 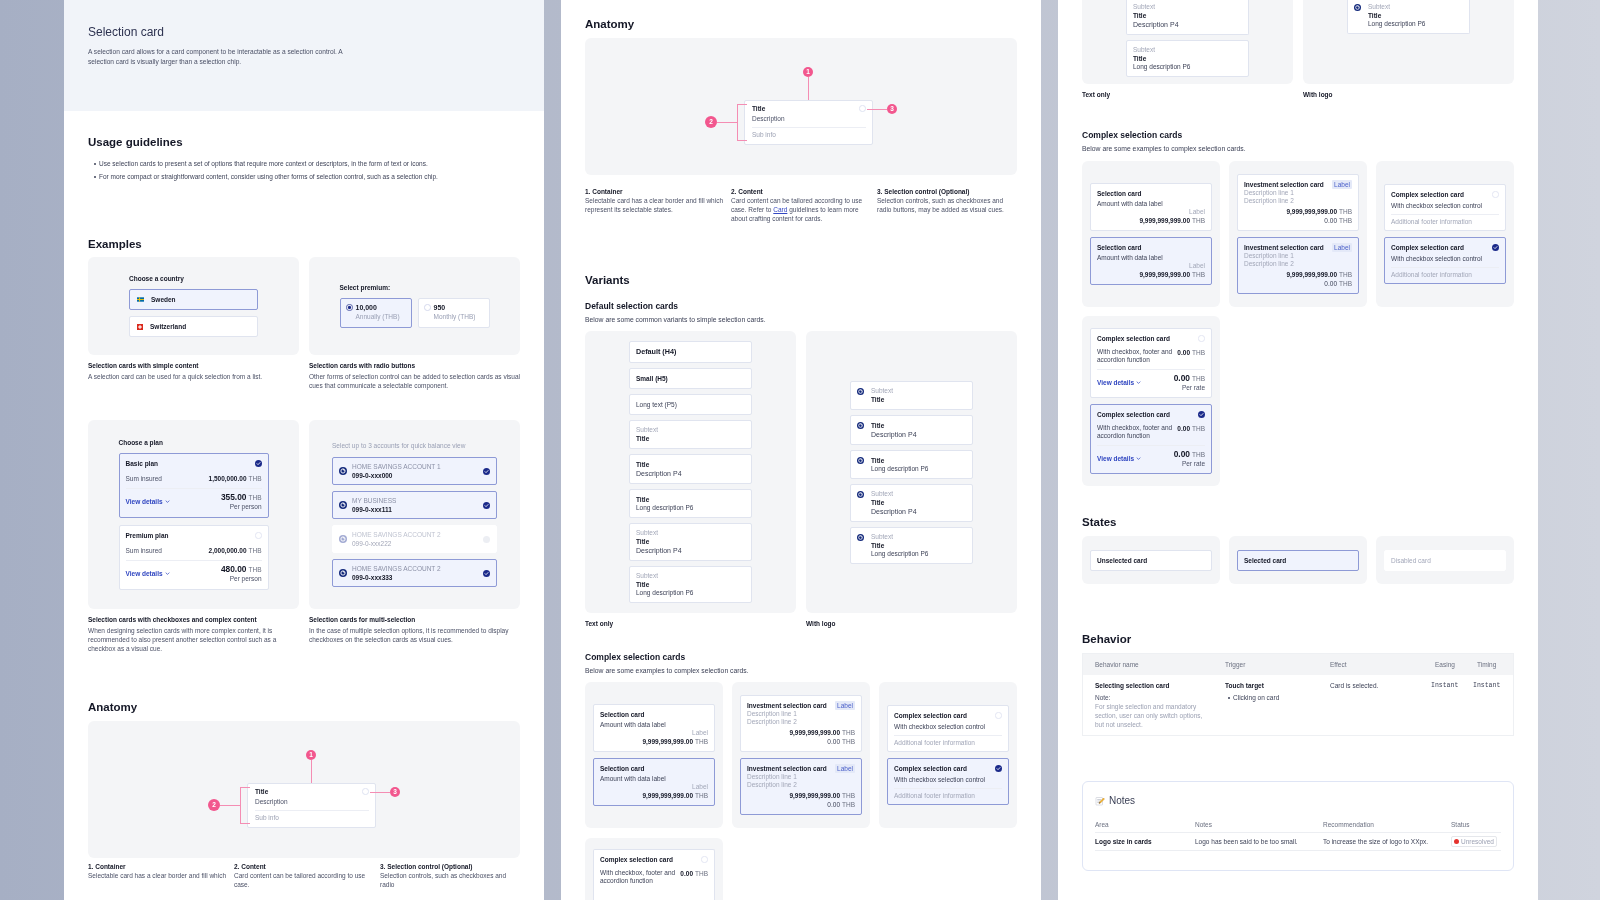 I want to click on amount-text: 355.00, so click(x=233, y=497).